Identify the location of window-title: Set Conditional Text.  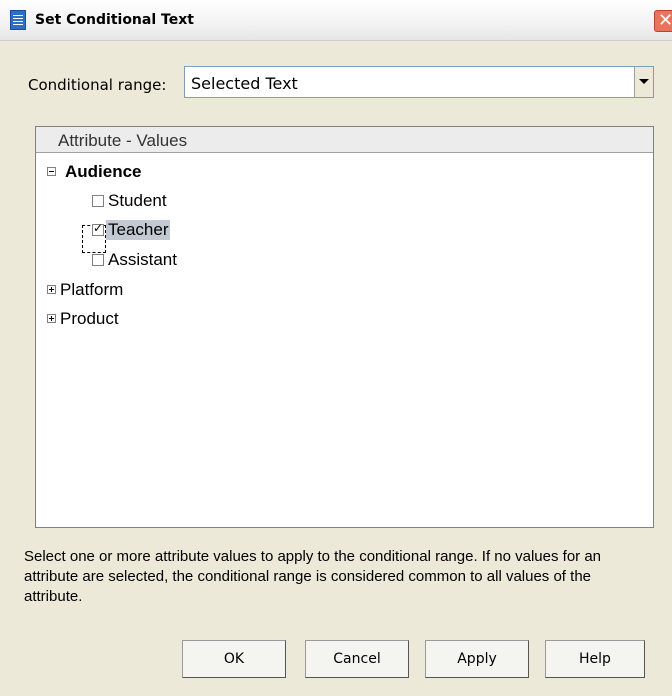
(114, 20).